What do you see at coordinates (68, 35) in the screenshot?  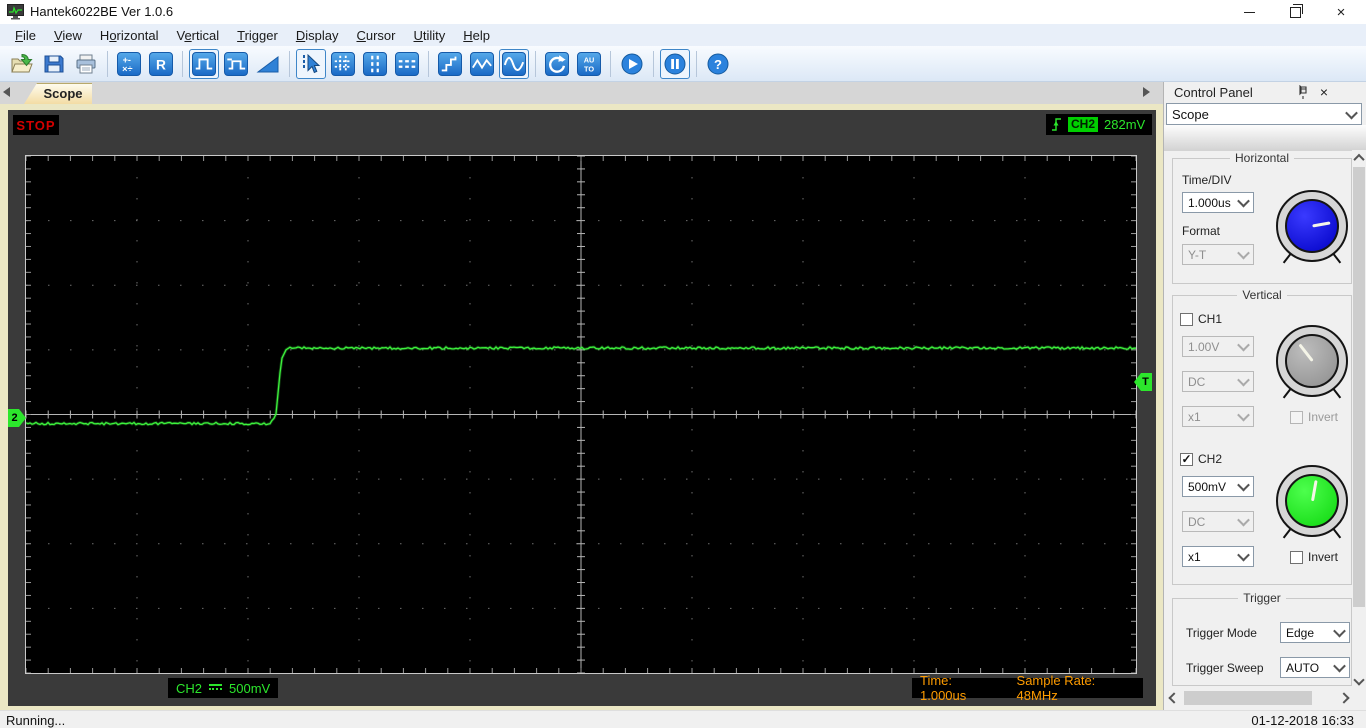 I see `menu-view: View` at bounding box center [68, 35].